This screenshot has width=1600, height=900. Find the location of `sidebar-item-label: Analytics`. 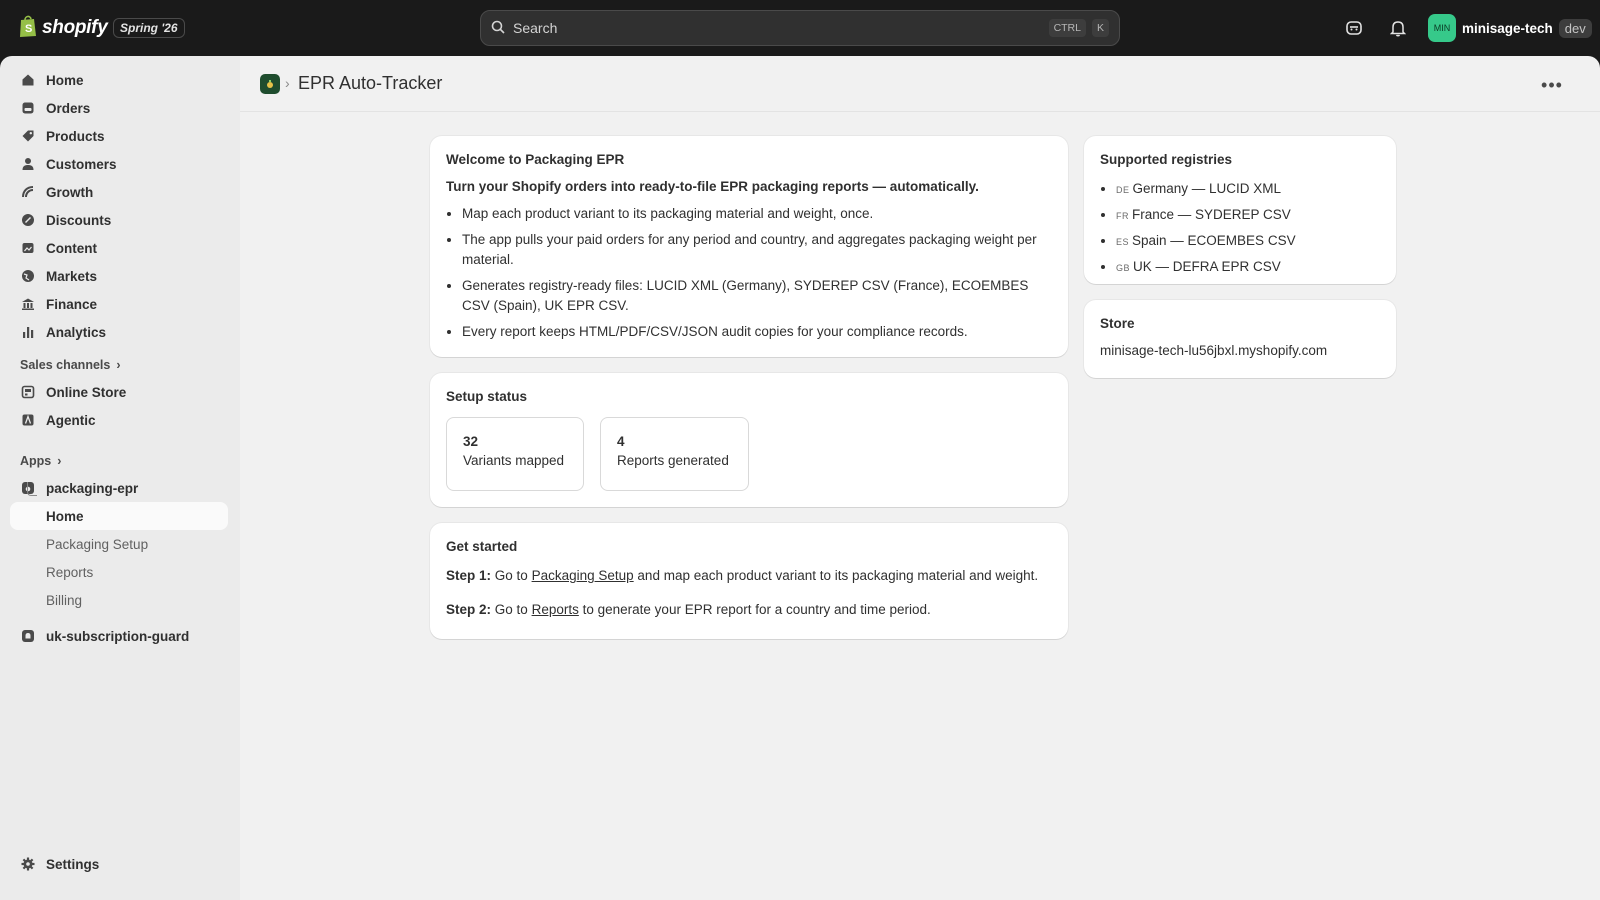

sidebar-item-label: Analytics is located at coordinates (76, 332).